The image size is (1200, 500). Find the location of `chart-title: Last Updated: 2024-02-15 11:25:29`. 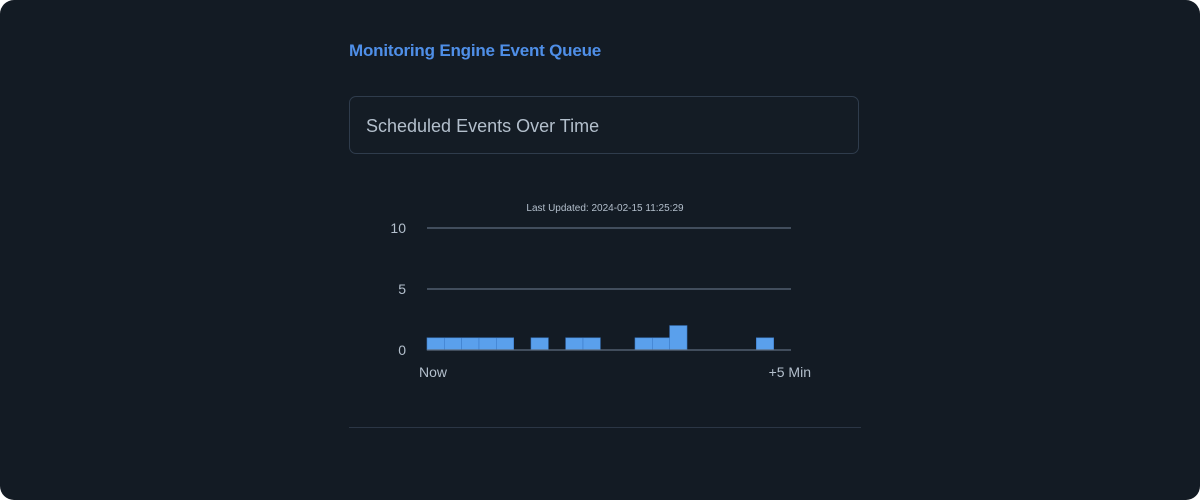

chart-title: Last Updated: 2024-02-15 11:25:29 is located at coordinates (605, 208).